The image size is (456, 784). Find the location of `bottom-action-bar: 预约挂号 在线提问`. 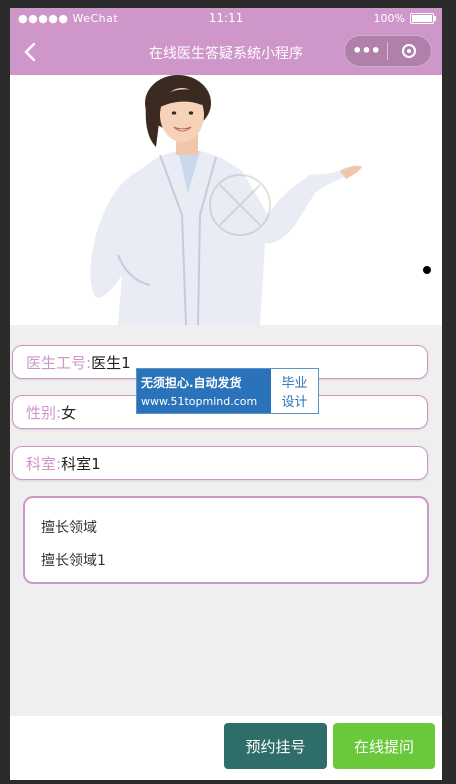

bottom-action-bar: 预约挂号 在线提问 is located at coordinates (226, 748).